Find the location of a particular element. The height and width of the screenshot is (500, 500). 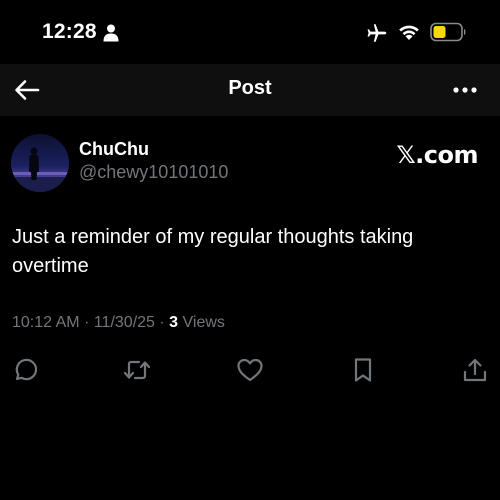

battery-icon is located at coordinates (449, 32).